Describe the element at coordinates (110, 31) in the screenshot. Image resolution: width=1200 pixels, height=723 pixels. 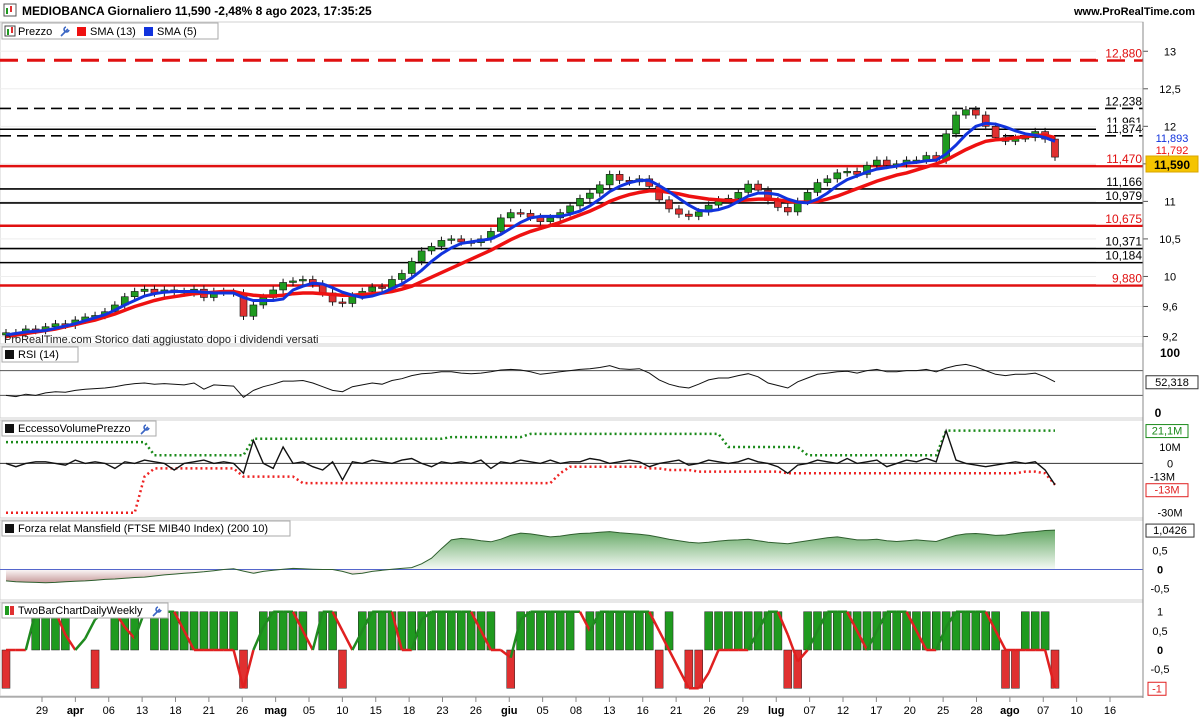
I see `price-legend: Prezzo SMA (13) SMA (5)` at that location.